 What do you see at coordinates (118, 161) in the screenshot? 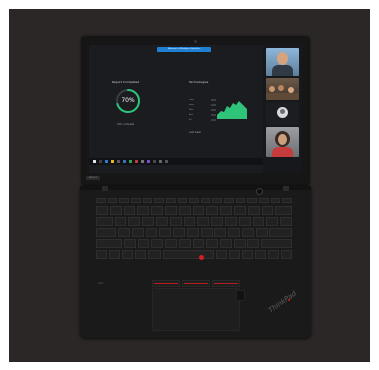
I see `store-icon` at bounding box center [118, 161].